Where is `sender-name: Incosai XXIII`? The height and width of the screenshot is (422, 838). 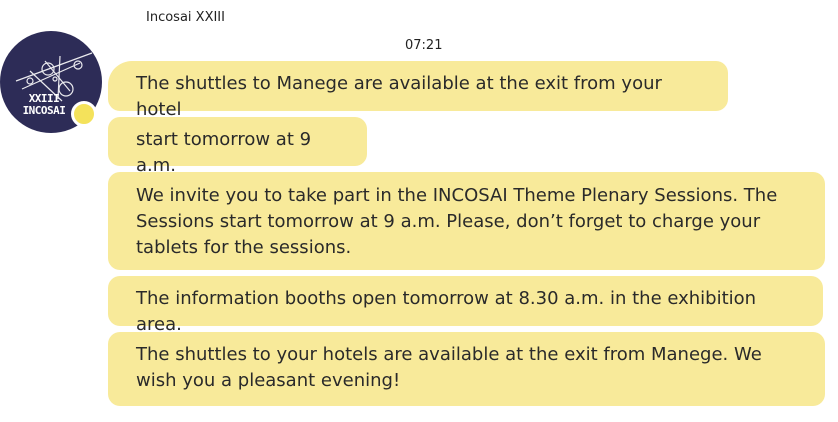 sender-name: Incosai XXIII is located at coordinates (185, 17).